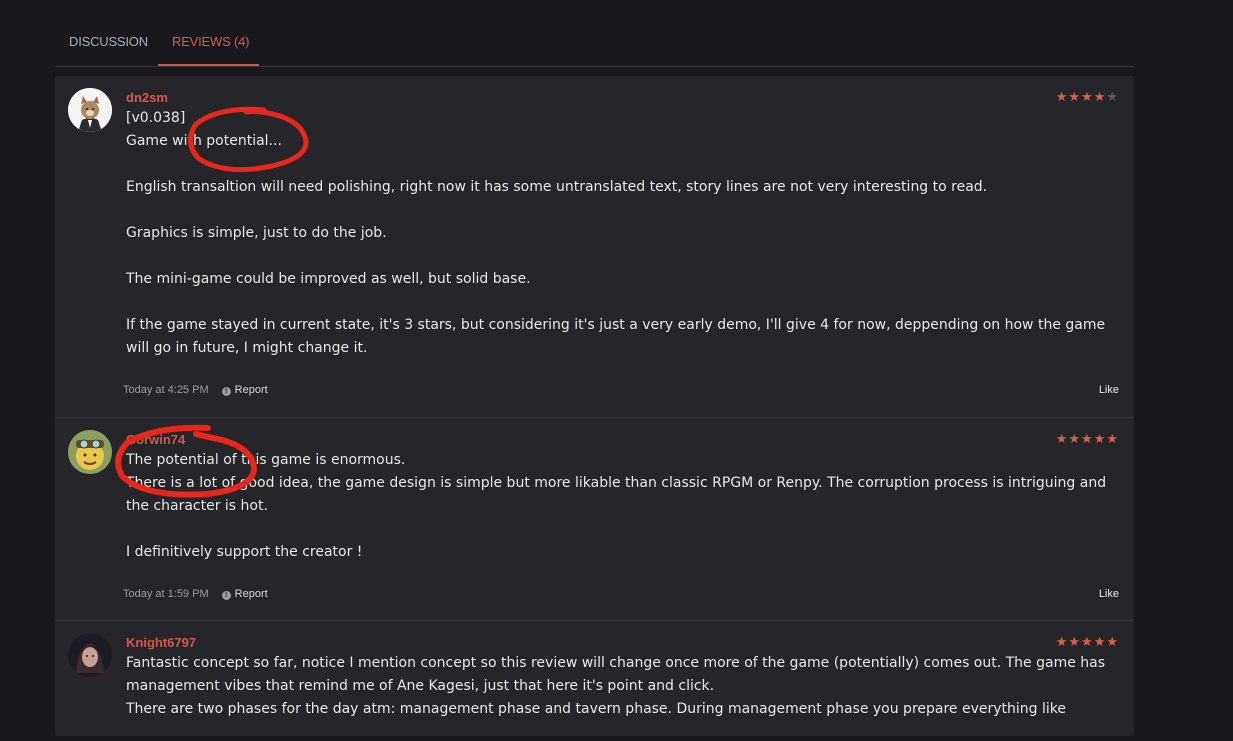  I want to click on review-meta: Today at 1:59 PM ! Report, so click(195, 594).